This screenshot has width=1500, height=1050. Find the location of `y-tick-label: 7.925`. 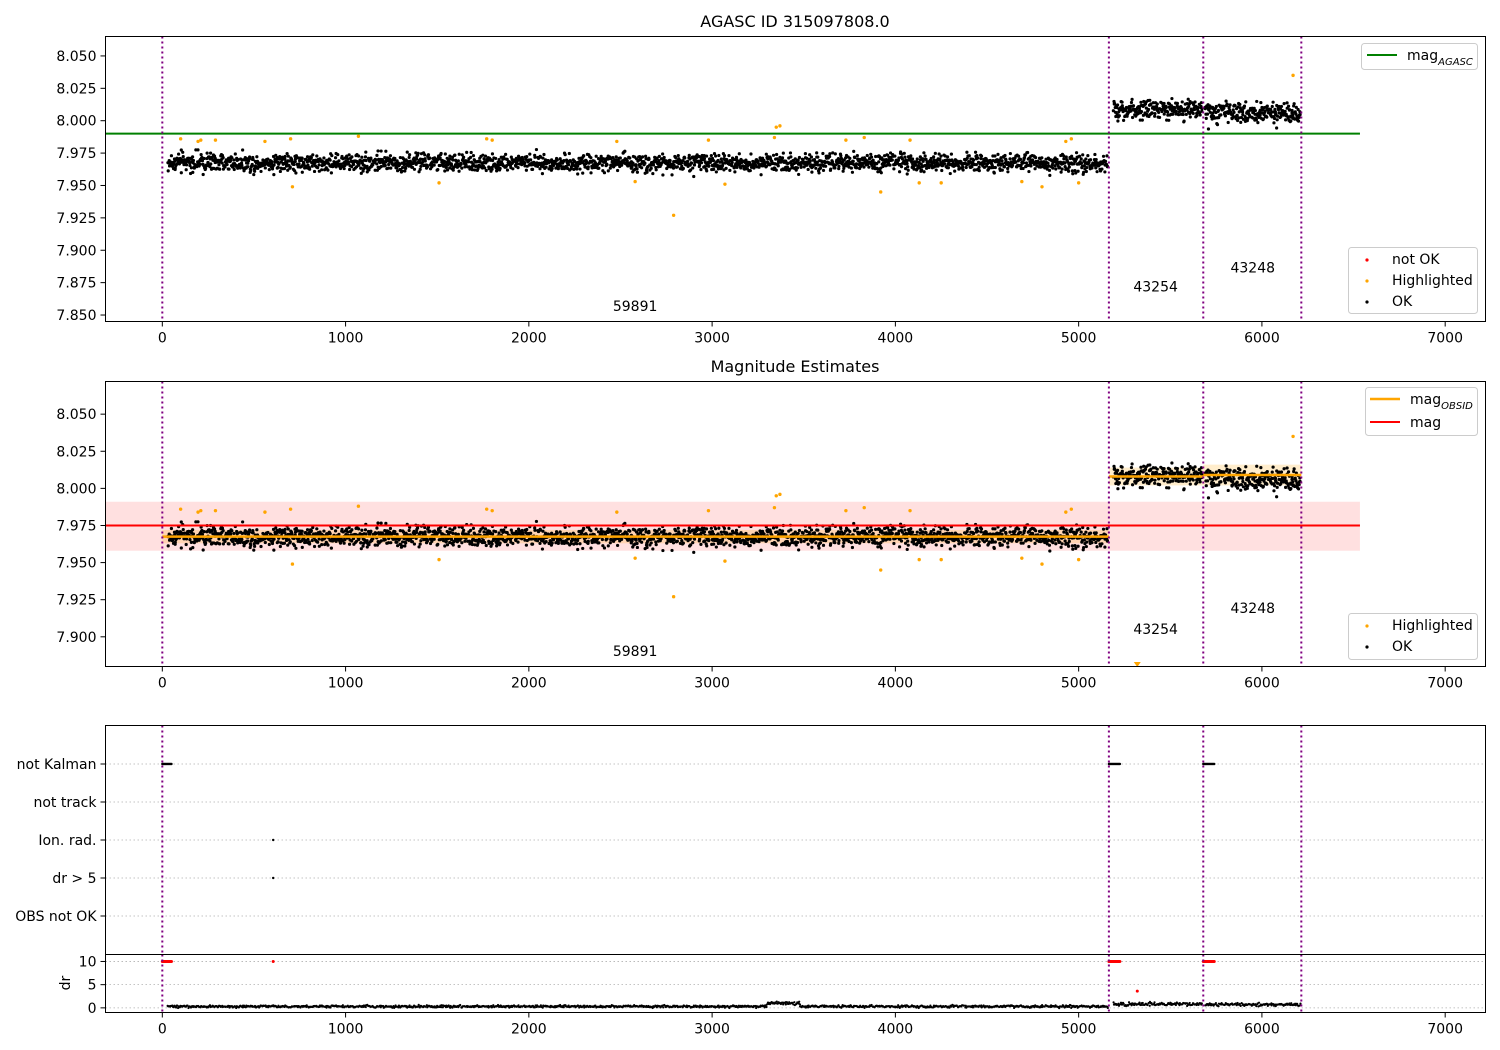

y-tick-label: 7.925 is located at coordinates (76, 219).